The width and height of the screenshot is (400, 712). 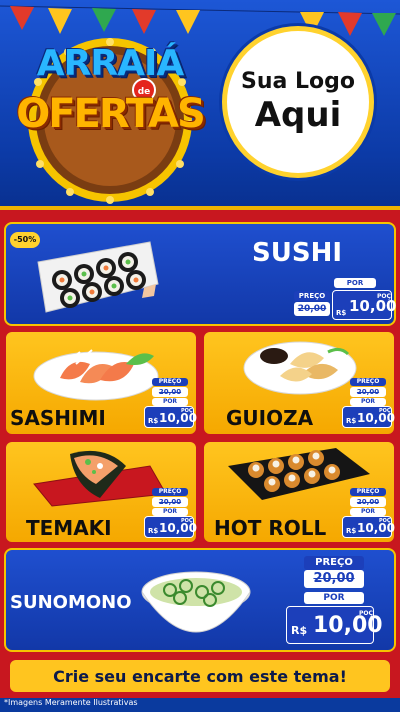 What do you see at coordinates (111, 114) in the screenshot?
I see `event-title-line2: OFERTAS` at bounding box center [111, 114].